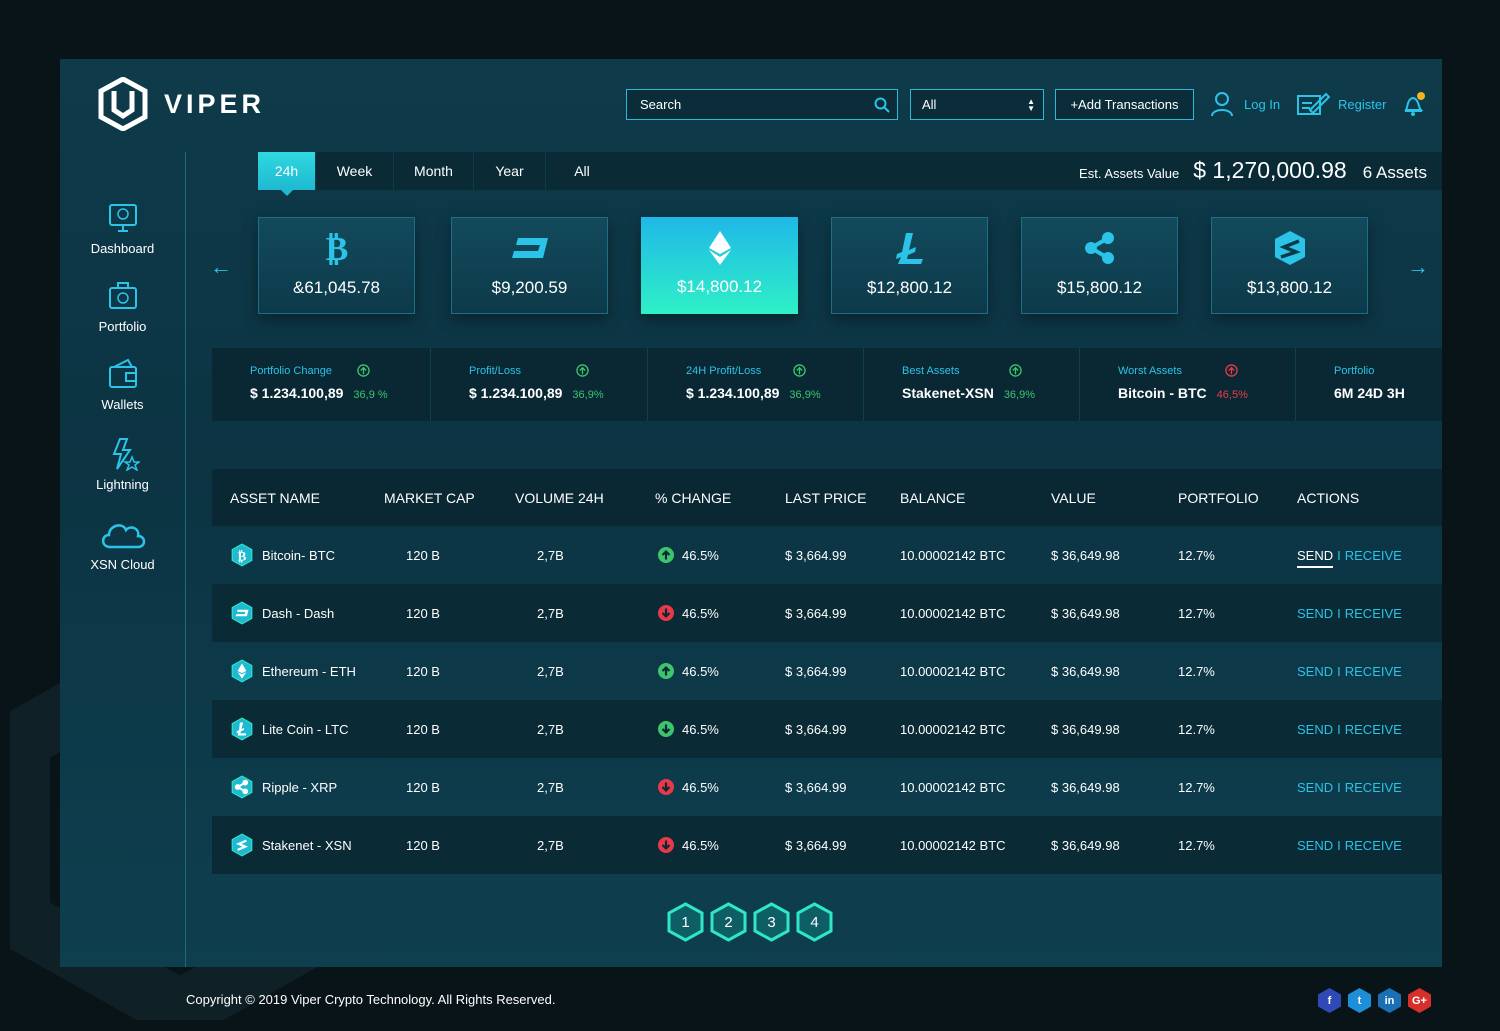  What do you see at coordinates (719, 265) in the screenshot?
I see `coin-card-ethereum: $14,800.12` at bounding box center [719, 265].